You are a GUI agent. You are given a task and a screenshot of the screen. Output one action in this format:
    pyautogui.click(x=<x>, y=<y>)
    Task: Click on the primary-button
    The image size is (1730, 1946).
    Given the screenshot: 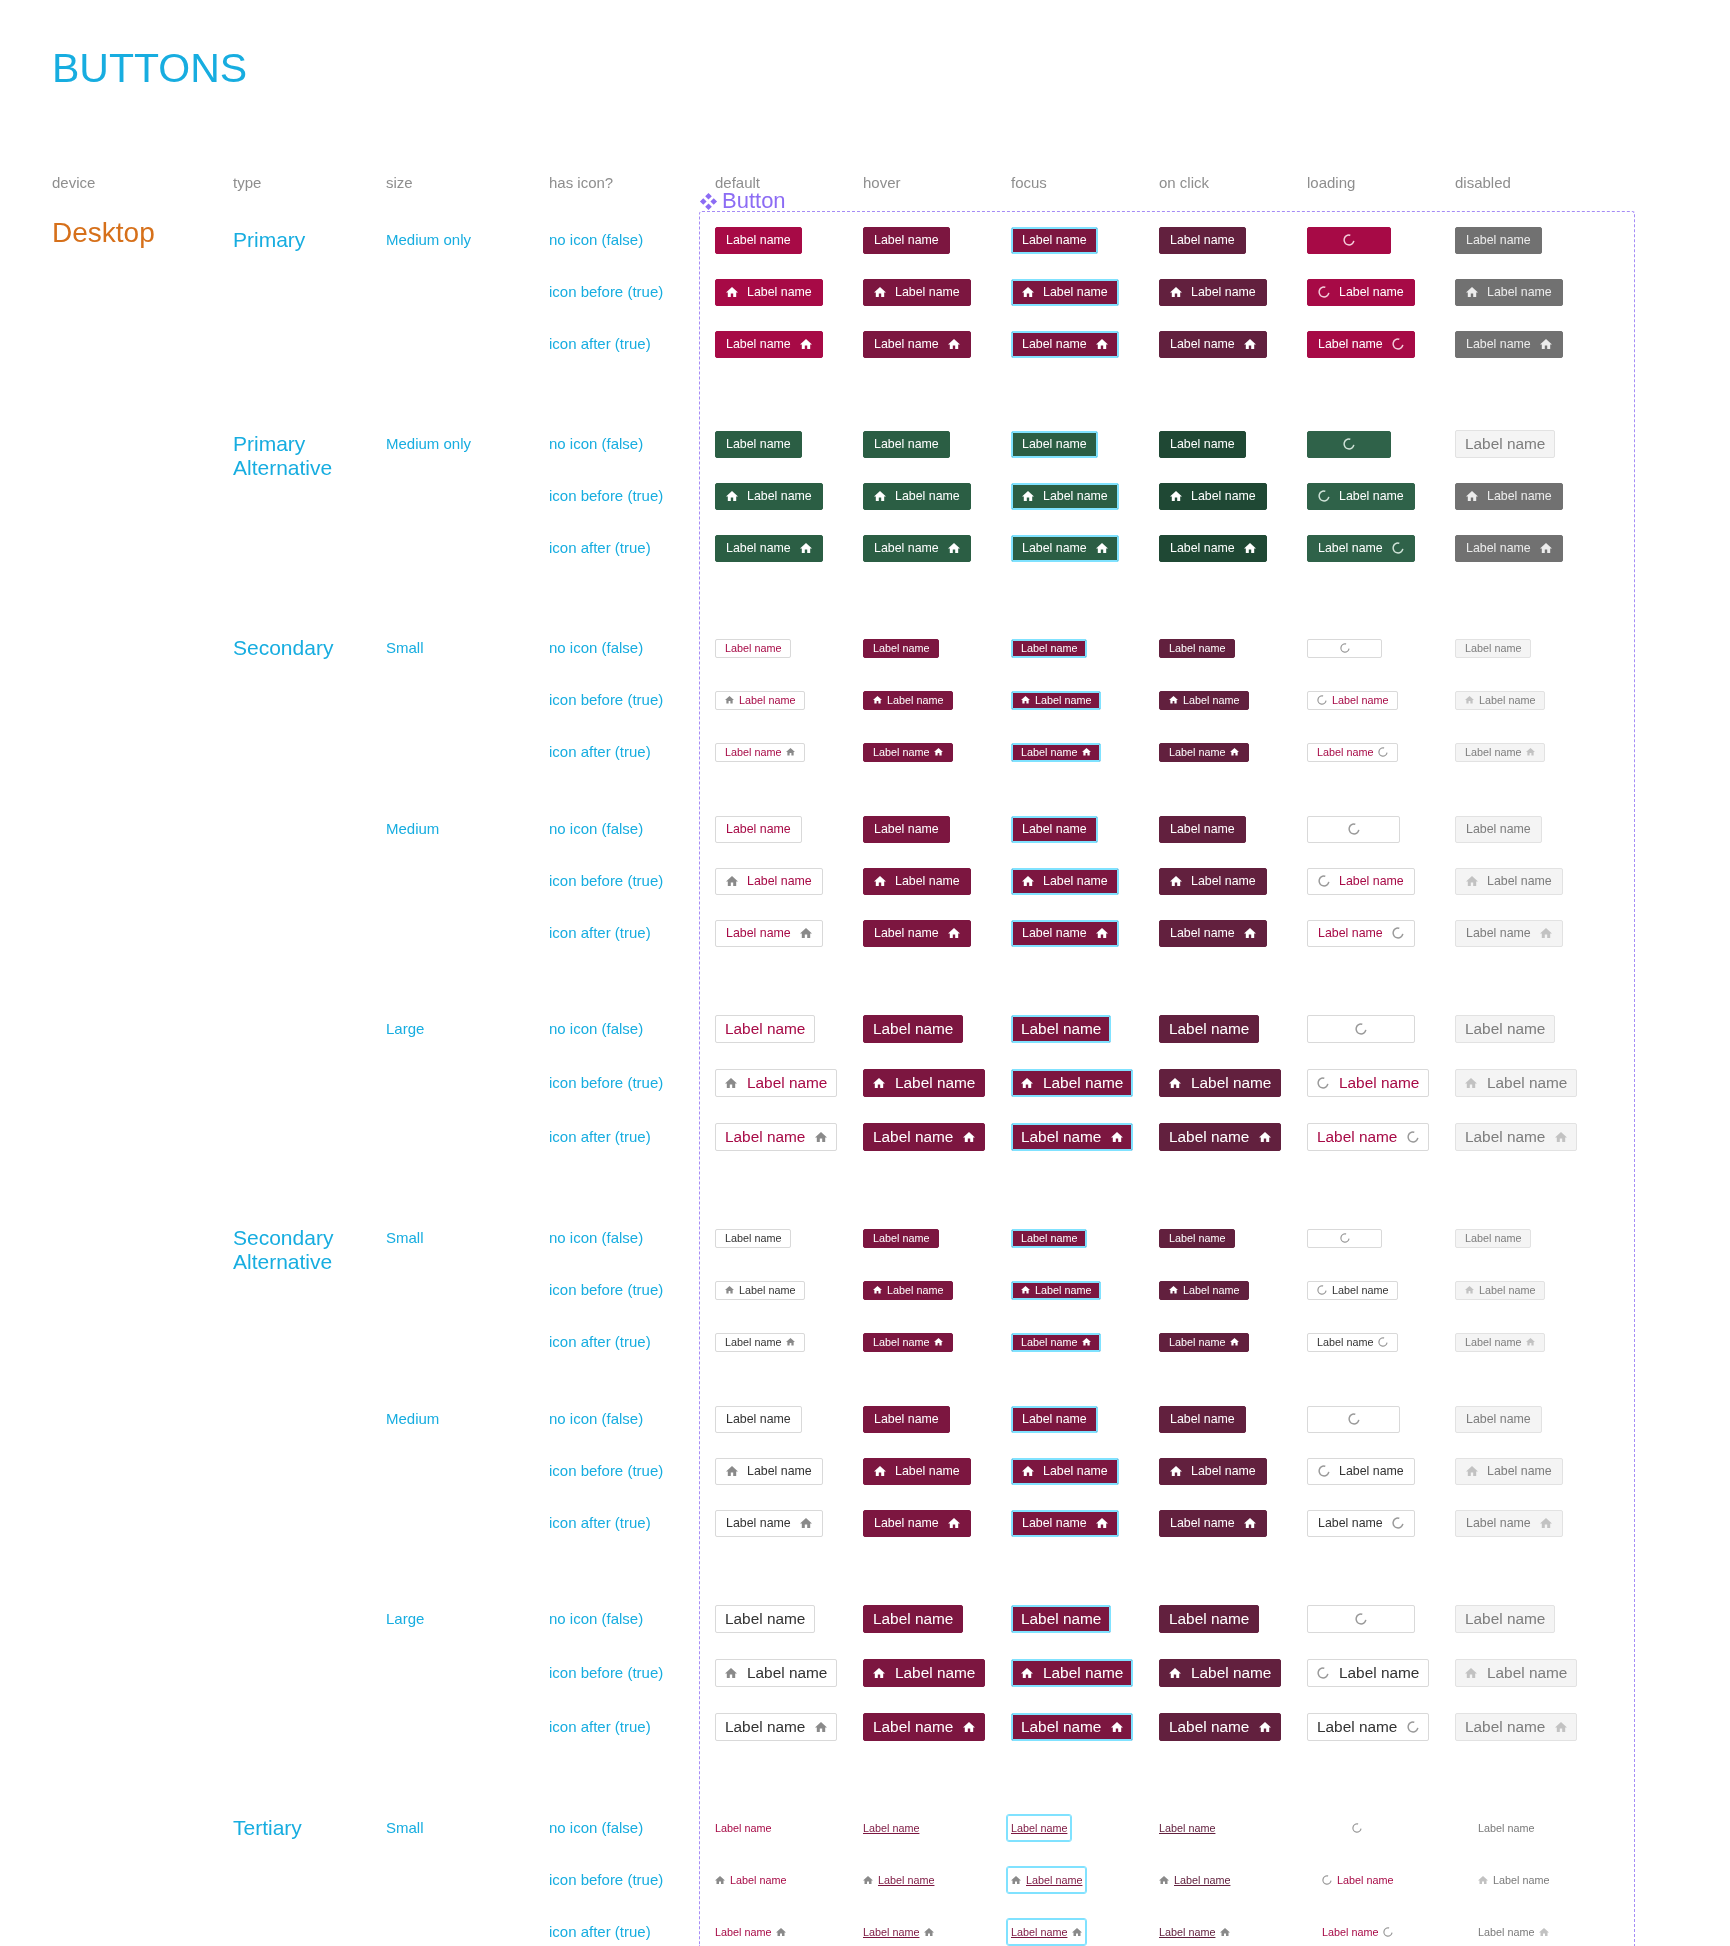 What is the action you would take?
    pyautogui.click(x=1349, y=240)
    